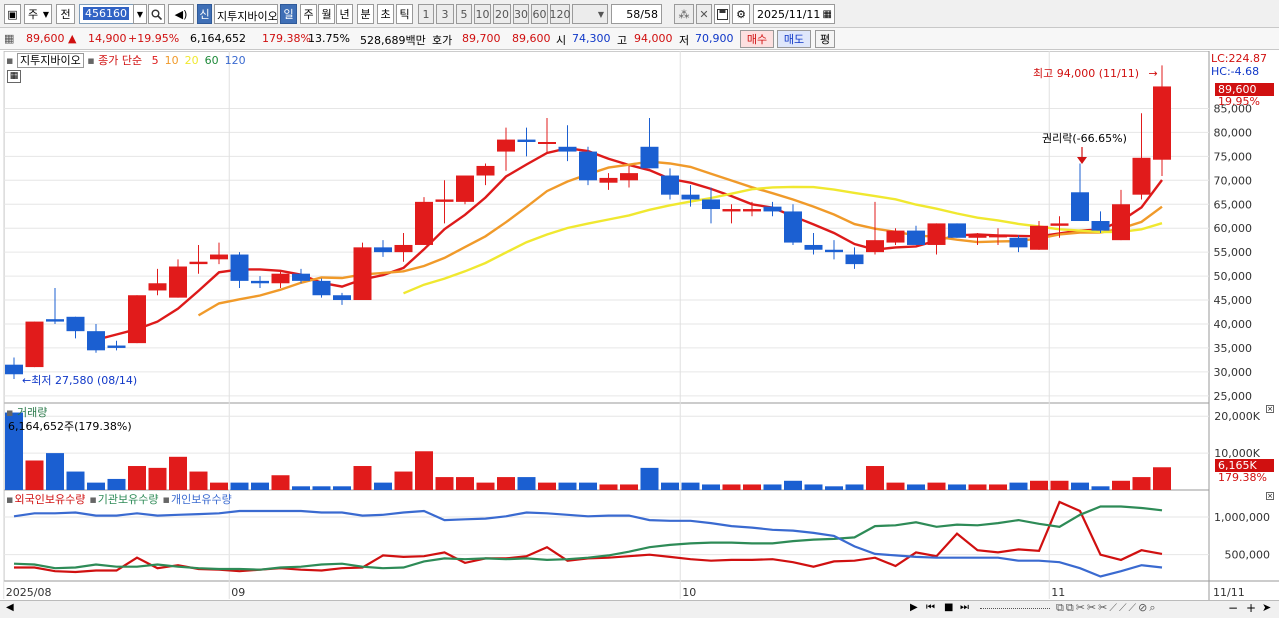 This screenshot has height=621, width=1279. Describe the element at coordinates (344, 14) in the screenshot. I see `period-tab: 년` at that location.